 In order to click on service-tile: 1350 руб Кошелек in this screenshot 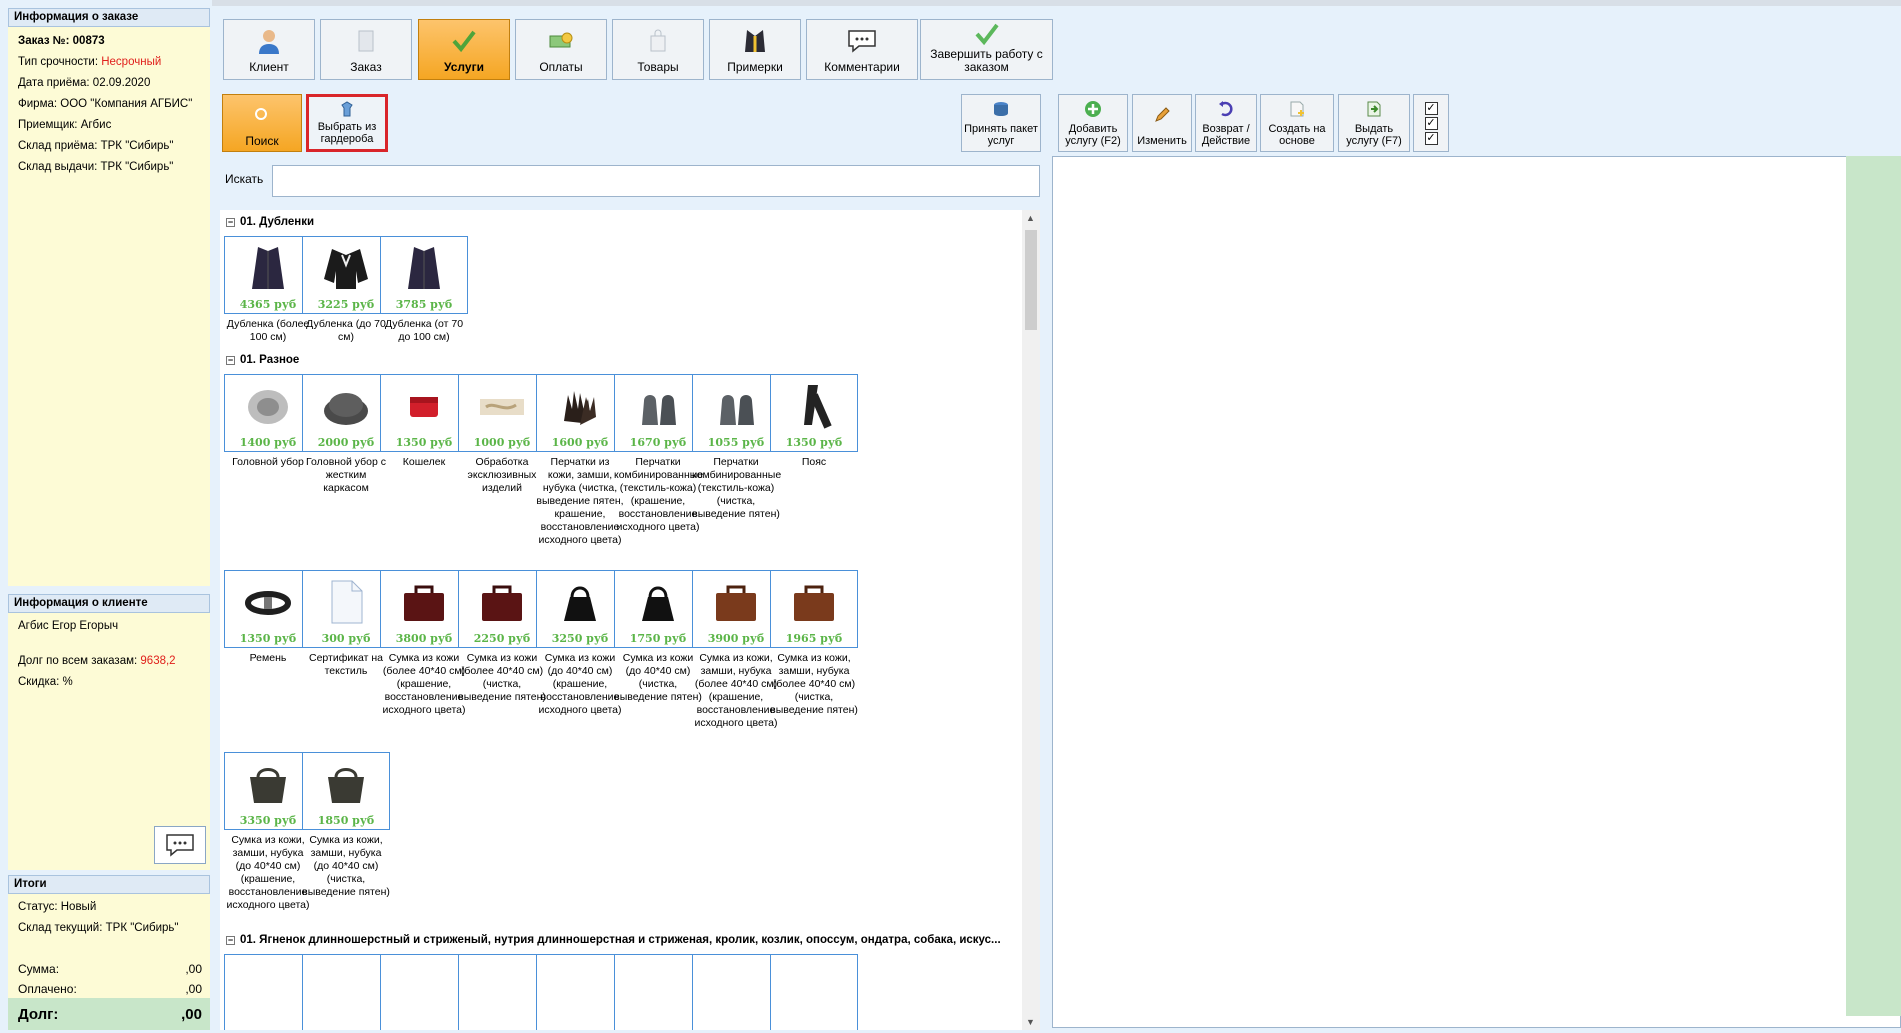, I will do `click(424, 421)`.